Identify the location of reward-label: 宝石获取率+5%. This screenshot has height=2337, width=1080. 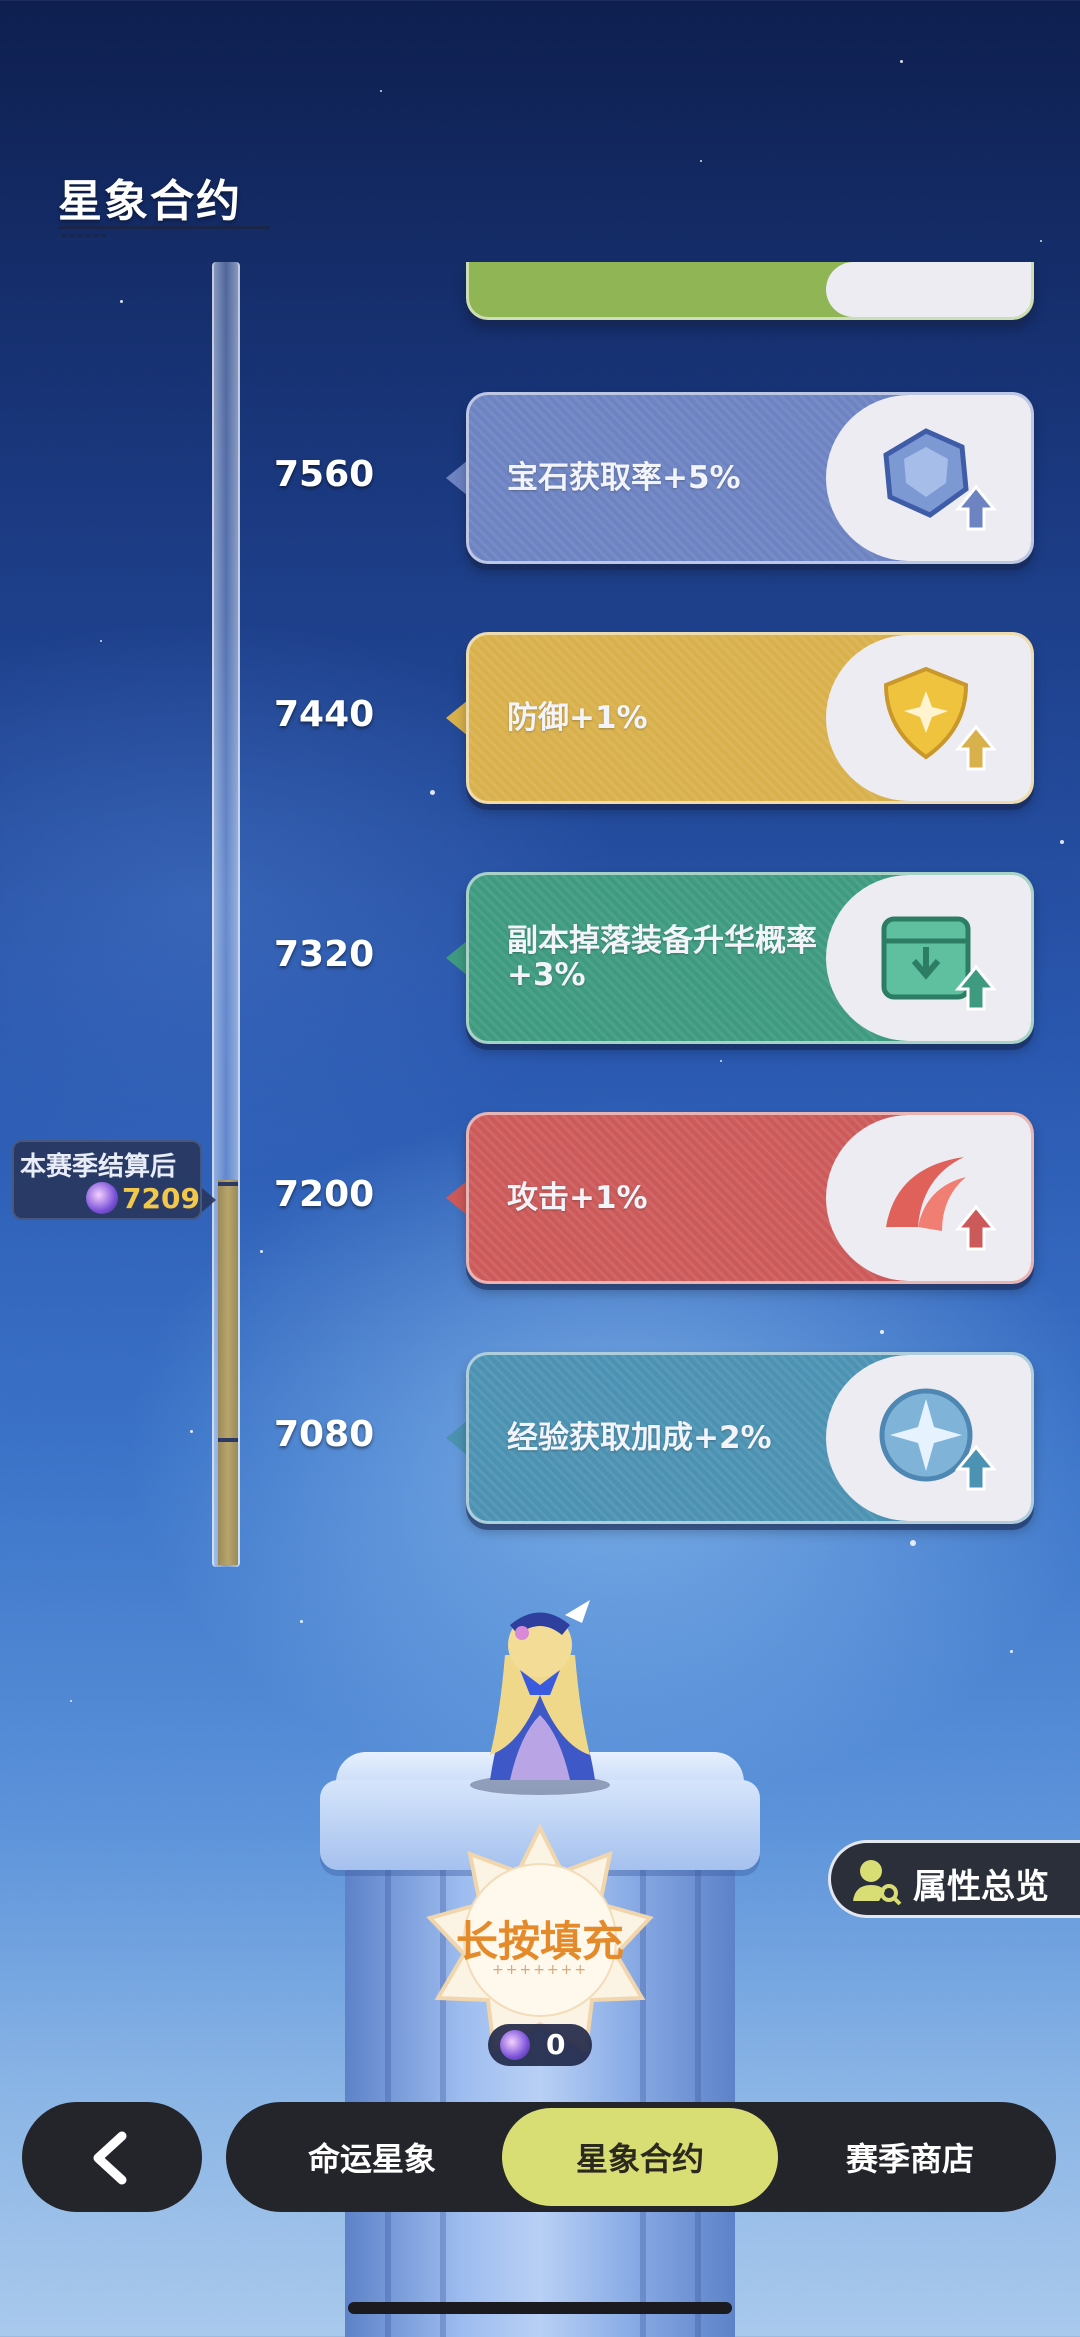
(624, 477).